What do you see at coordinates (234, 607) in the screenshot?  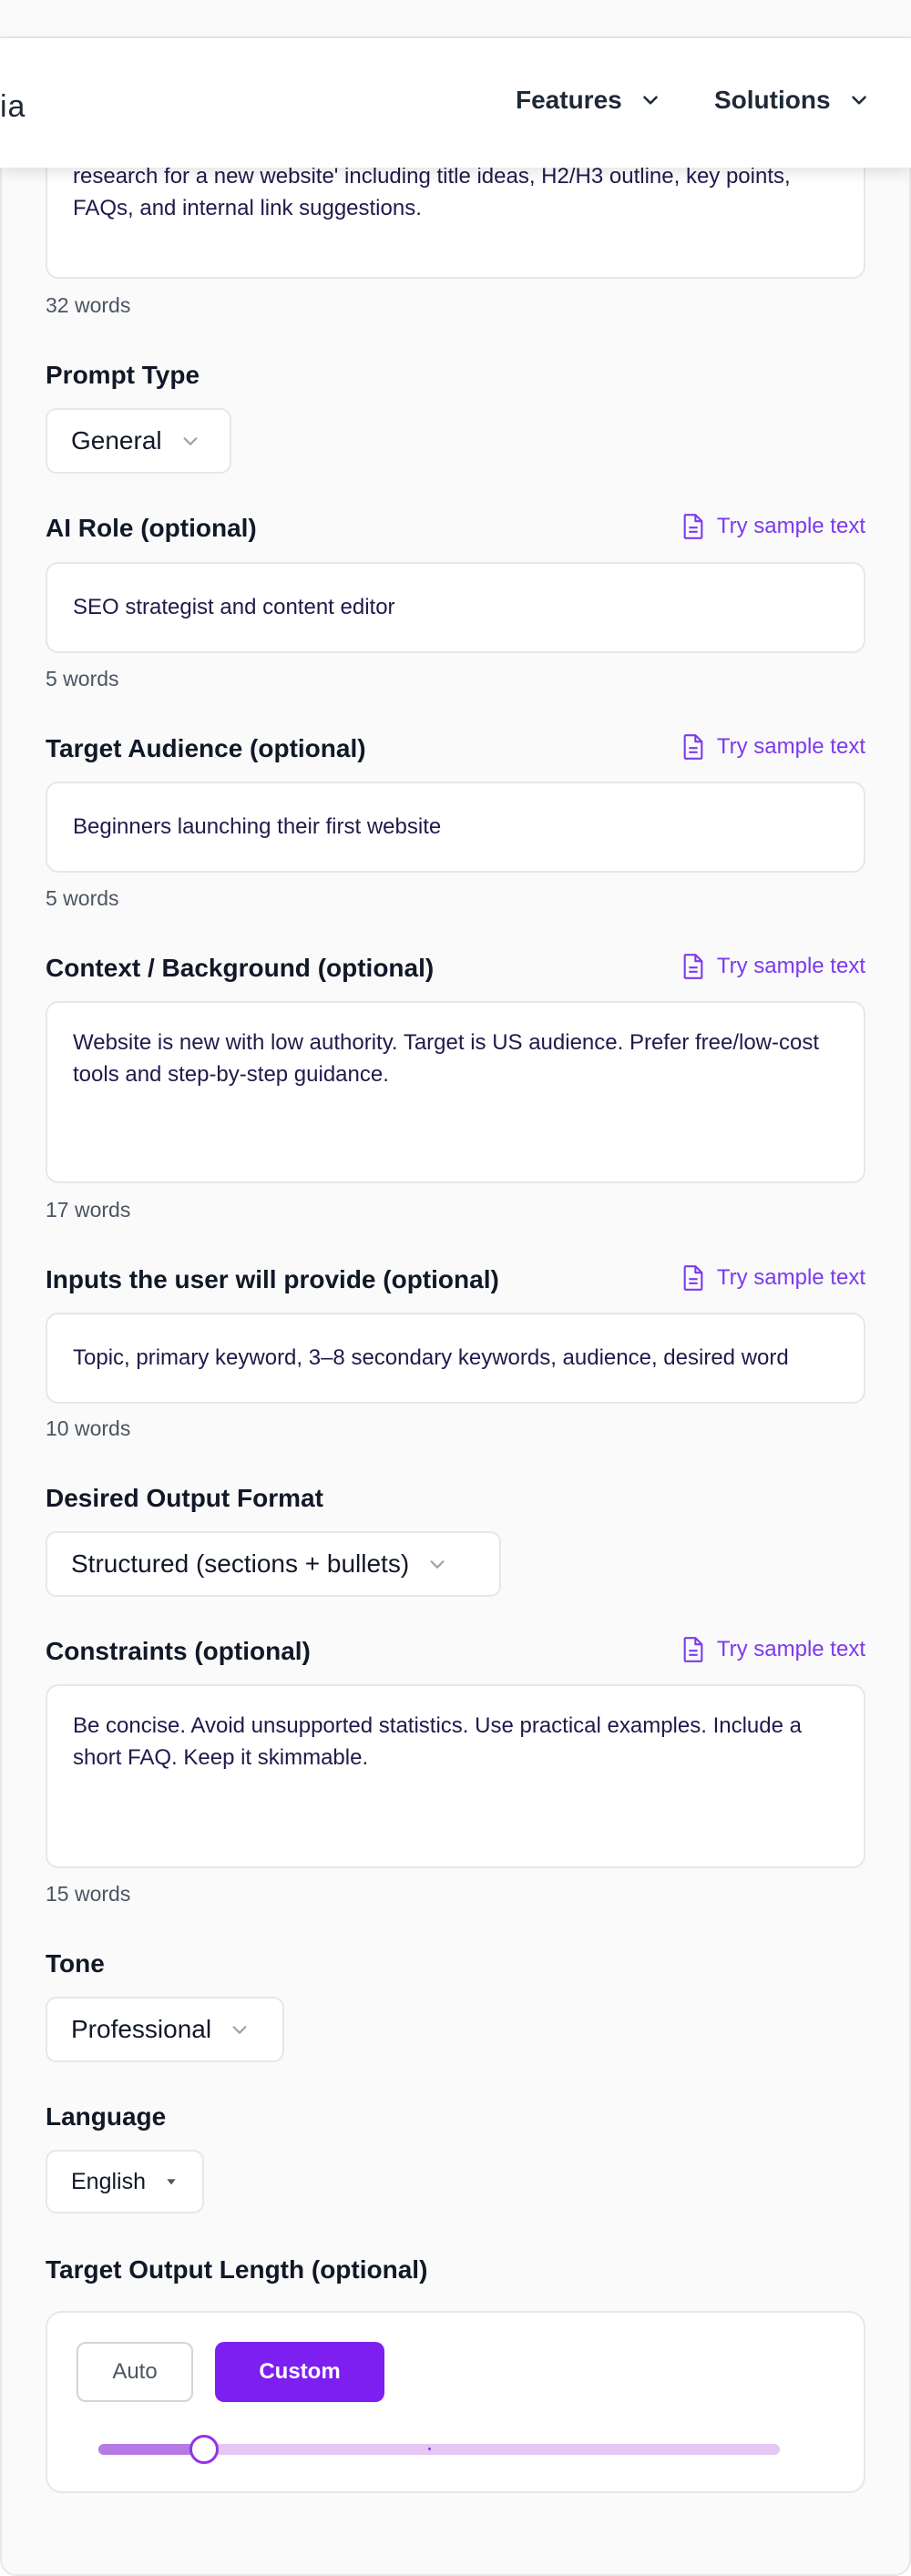 I see `ai-role-value: SEO strategist and content editor` at bounding box center [234, 607].